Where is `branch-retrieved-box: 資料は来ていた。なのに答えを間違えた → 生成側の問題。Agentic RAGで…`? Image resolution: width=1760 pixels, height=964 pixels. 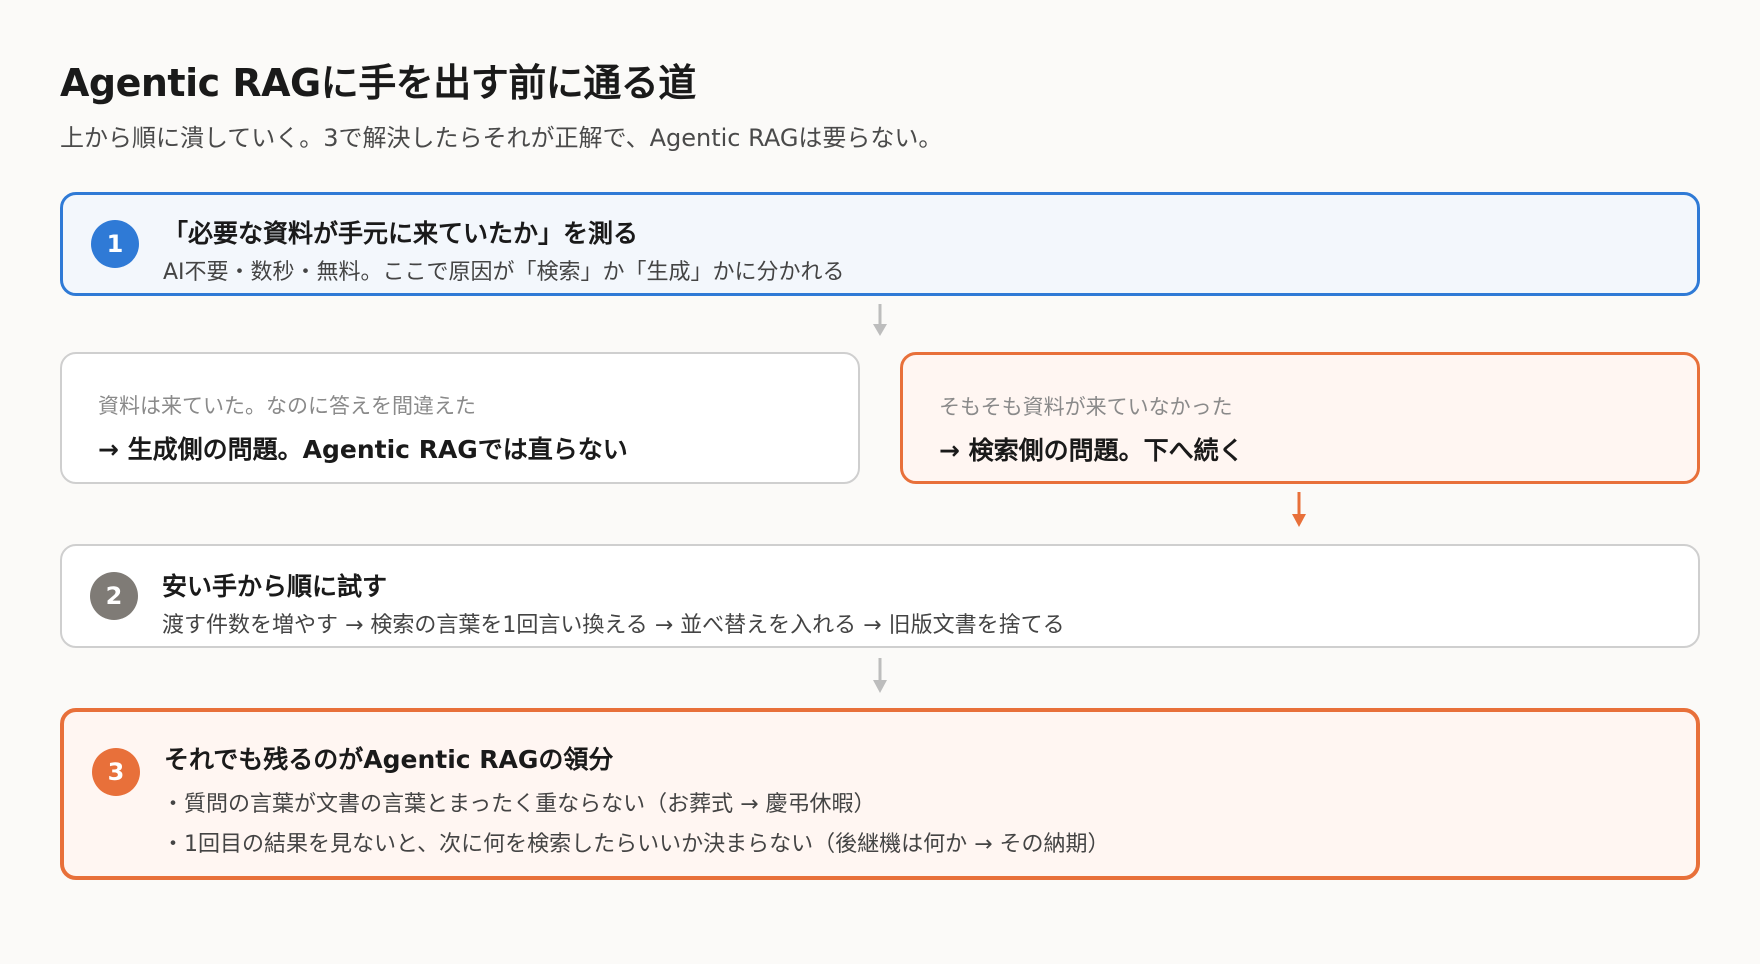 branch-retrieved-box: 資料は来ていた。なのに答えを間違えた → 生成側の問題。Agentic RAGで… is located at coordinates (460, 418).